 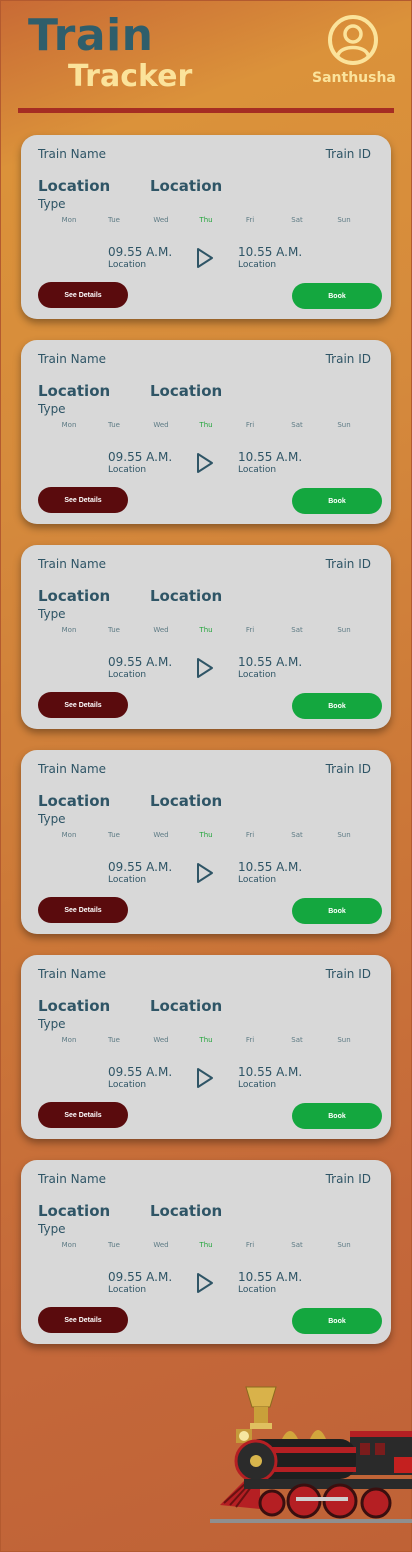 I want to click on steam-locomotive-illustration, so click(x=311, y=1454).